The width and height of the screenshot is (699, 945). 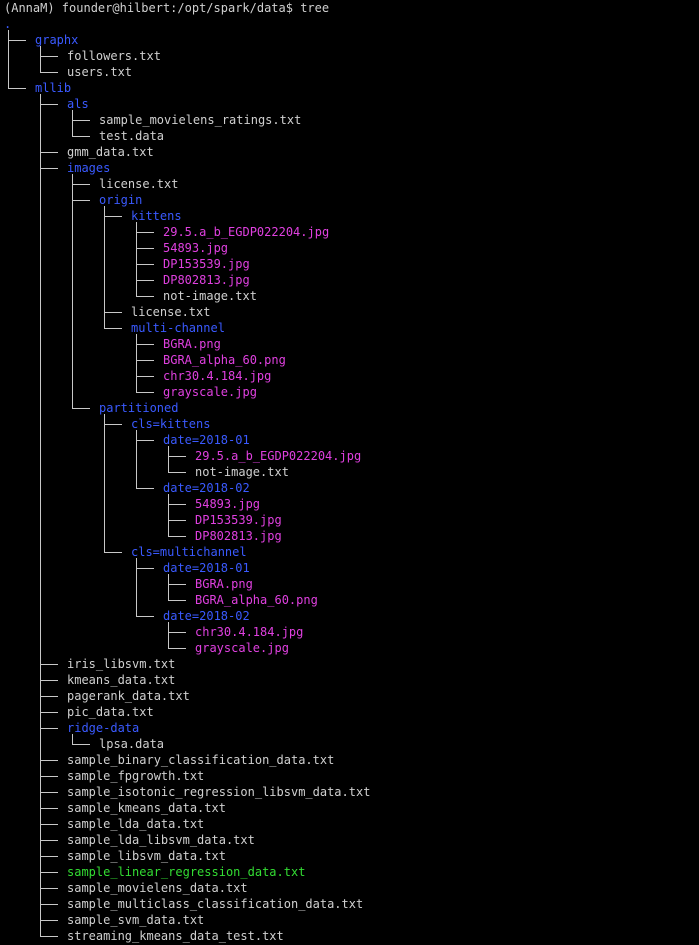 I want to click on tree-file: followers.txt, so click(x=114, y=56).